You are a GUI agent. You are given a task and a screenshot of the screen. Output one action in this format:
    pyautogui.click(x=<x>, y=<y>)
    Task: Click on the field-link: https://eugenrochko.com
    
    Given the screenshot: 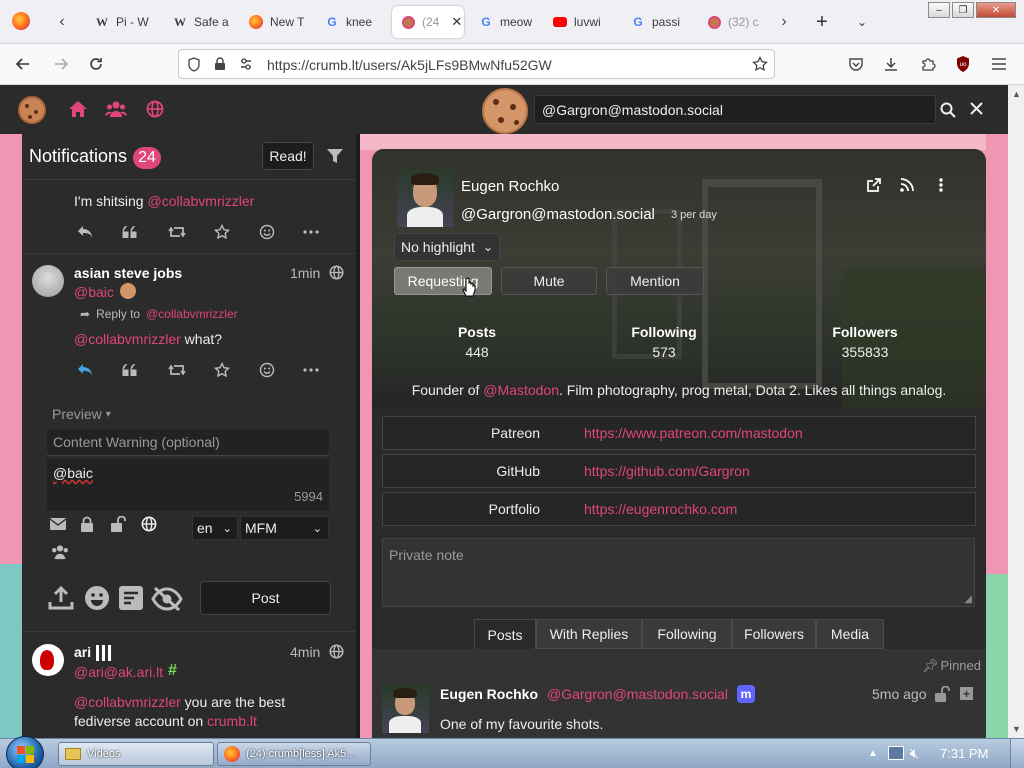 What is the action you would take?
    pyautogui.click(x=647, y=509)
    